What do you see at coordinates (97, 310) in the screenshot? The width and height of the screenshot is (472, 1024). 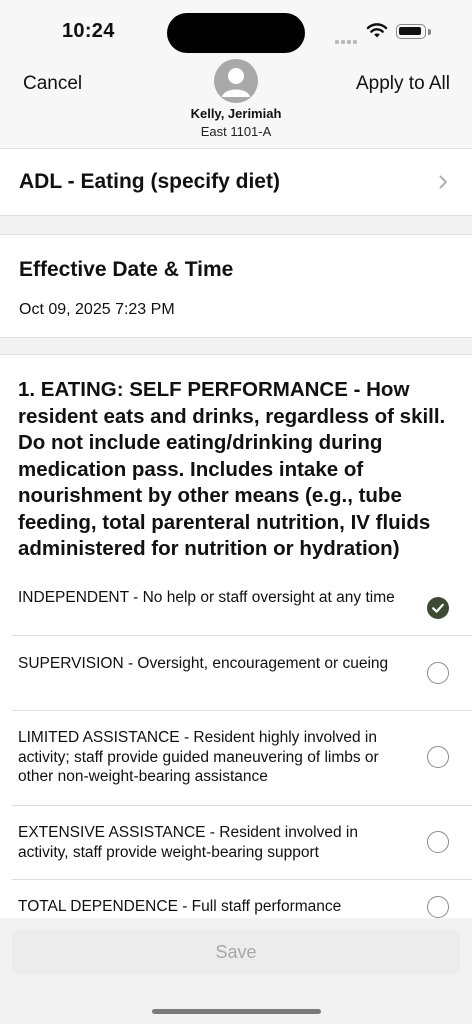 I see `effective-date-value: Oct 09, 2025 7:23 PM` at bounding box center [97, 310].